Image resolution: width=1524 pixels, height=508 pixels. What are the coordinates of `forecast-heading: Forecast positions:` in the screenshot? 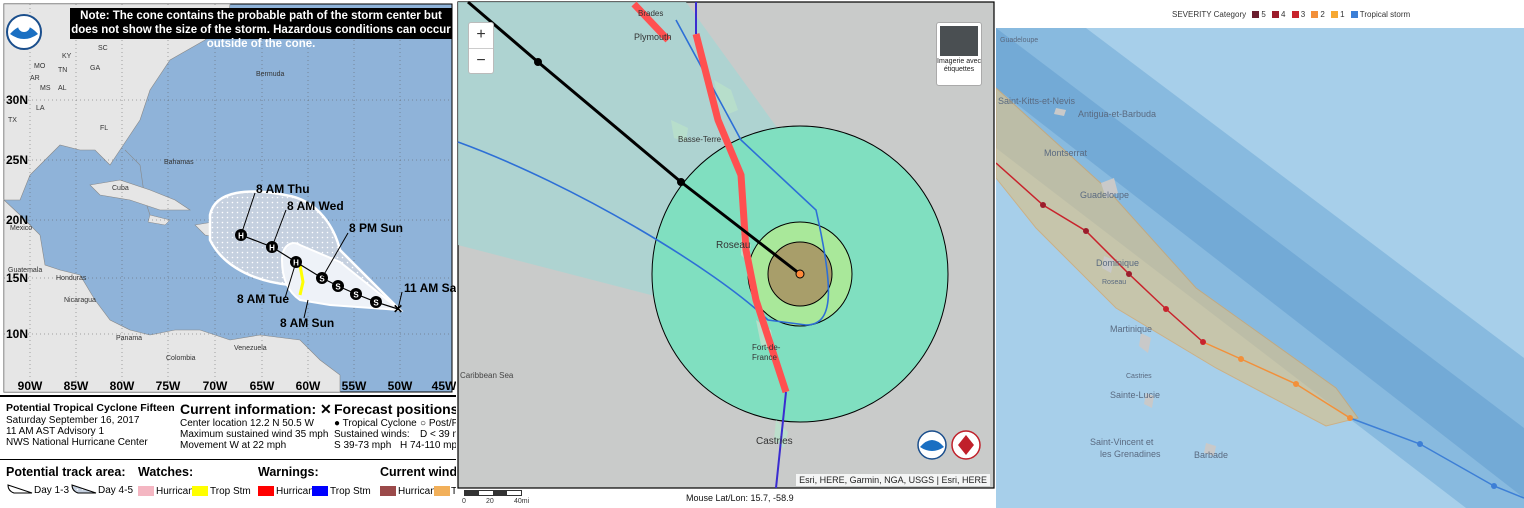 It's located at (395, 409).